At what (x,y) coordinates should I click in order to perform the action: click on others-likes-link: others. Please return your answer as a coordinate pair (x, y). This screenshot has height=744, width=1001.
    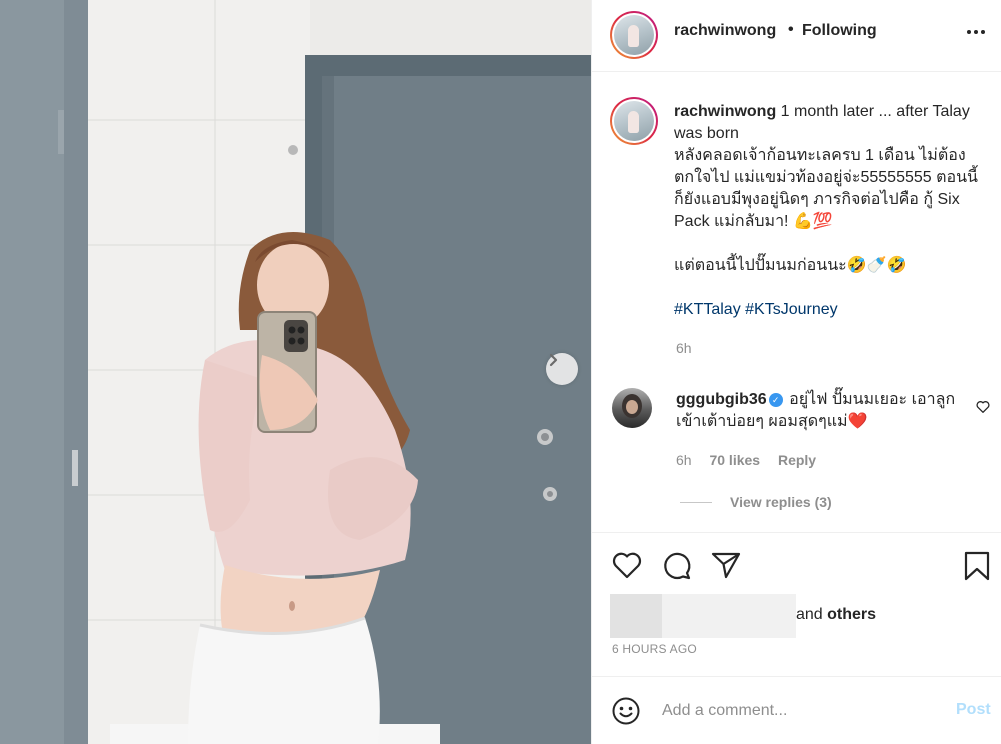
    Looking at the image, I should click on (851, 614).